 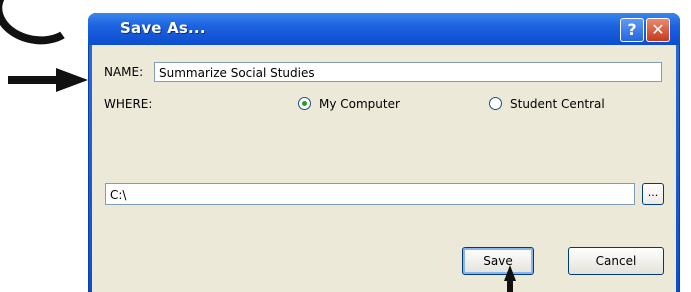 What do you see at coordinates (495, 103) in the screenshot?
I see `radio-student-central` at bounding box center [495, 103].